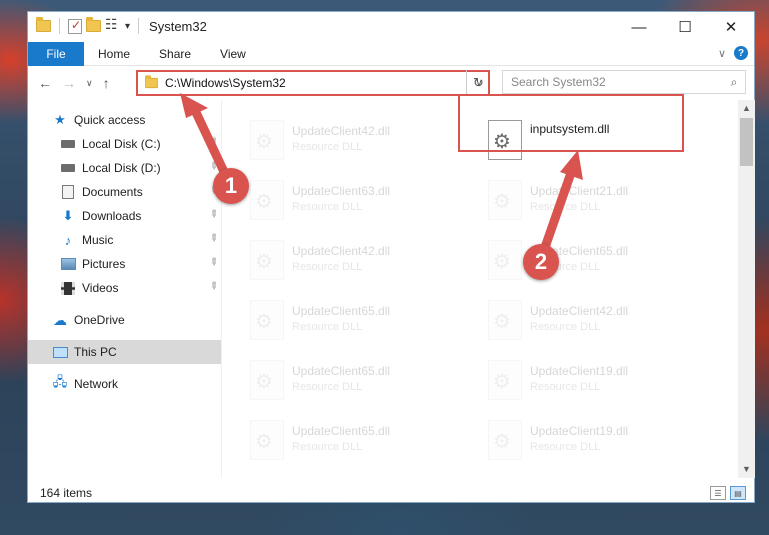 The width and height of the screenshot is (769, 535). What do you see at coordinates (124, 288) in the screenshot?
I see `sidebar-item-videos: Videos ✎` at bounding box center [124, 288].